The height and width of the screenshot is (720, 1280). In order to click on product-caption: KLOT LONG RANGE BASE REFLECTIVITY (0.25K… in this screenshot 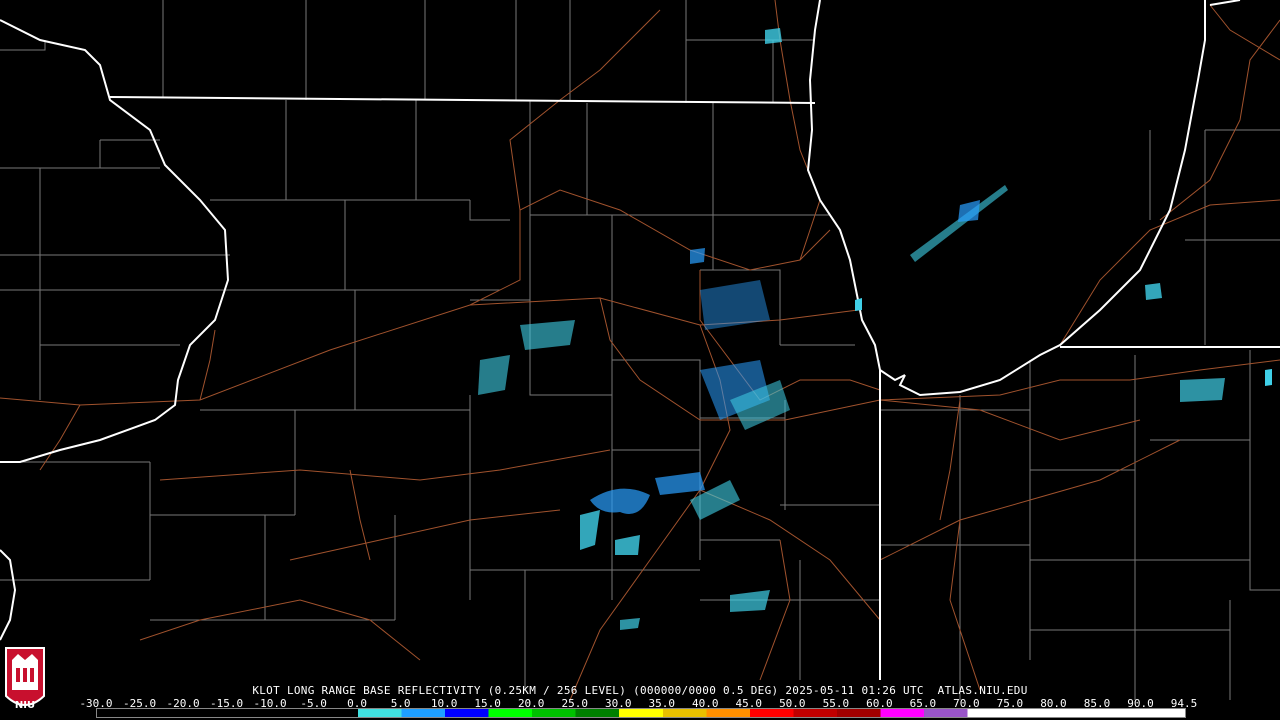, I will do `click(640, 690)`.